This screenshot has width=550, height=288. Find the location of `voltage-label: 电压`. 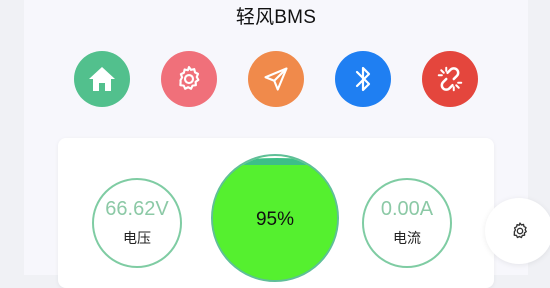

voltage-label: 电压 is located at coordinates (137, 237).